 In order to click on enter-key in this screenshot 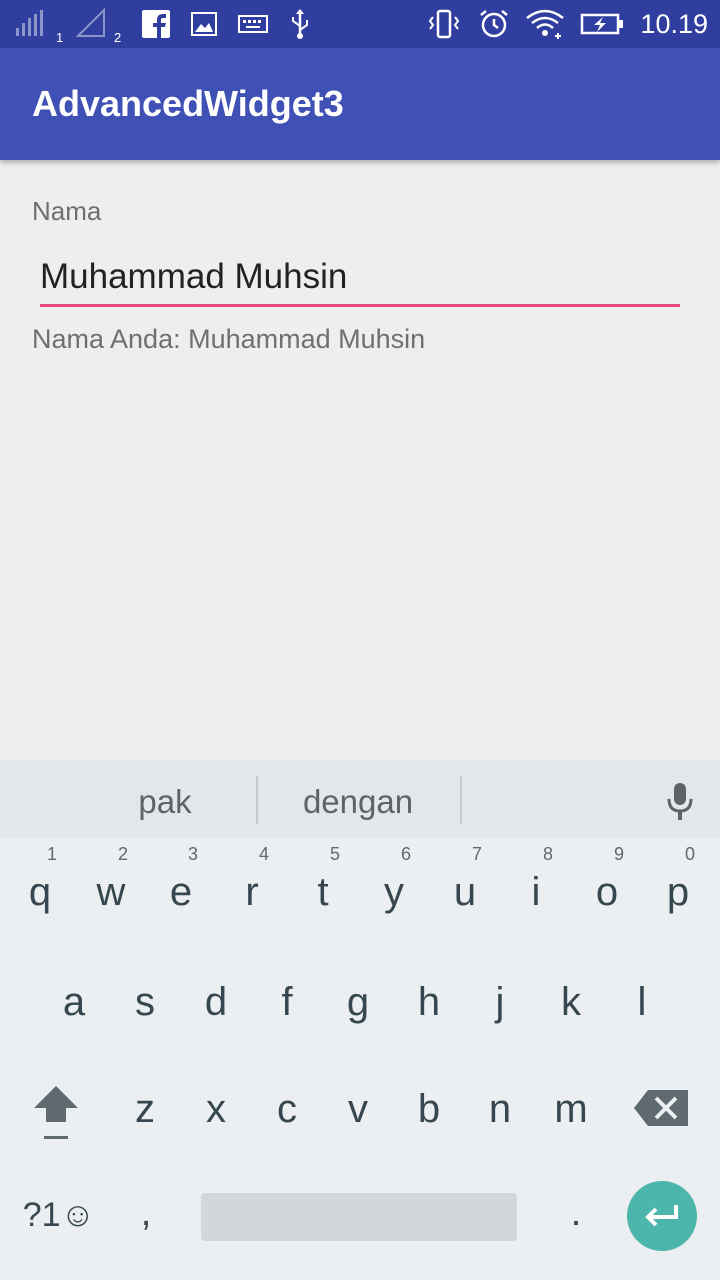, I will do `click(662, 1216)`.